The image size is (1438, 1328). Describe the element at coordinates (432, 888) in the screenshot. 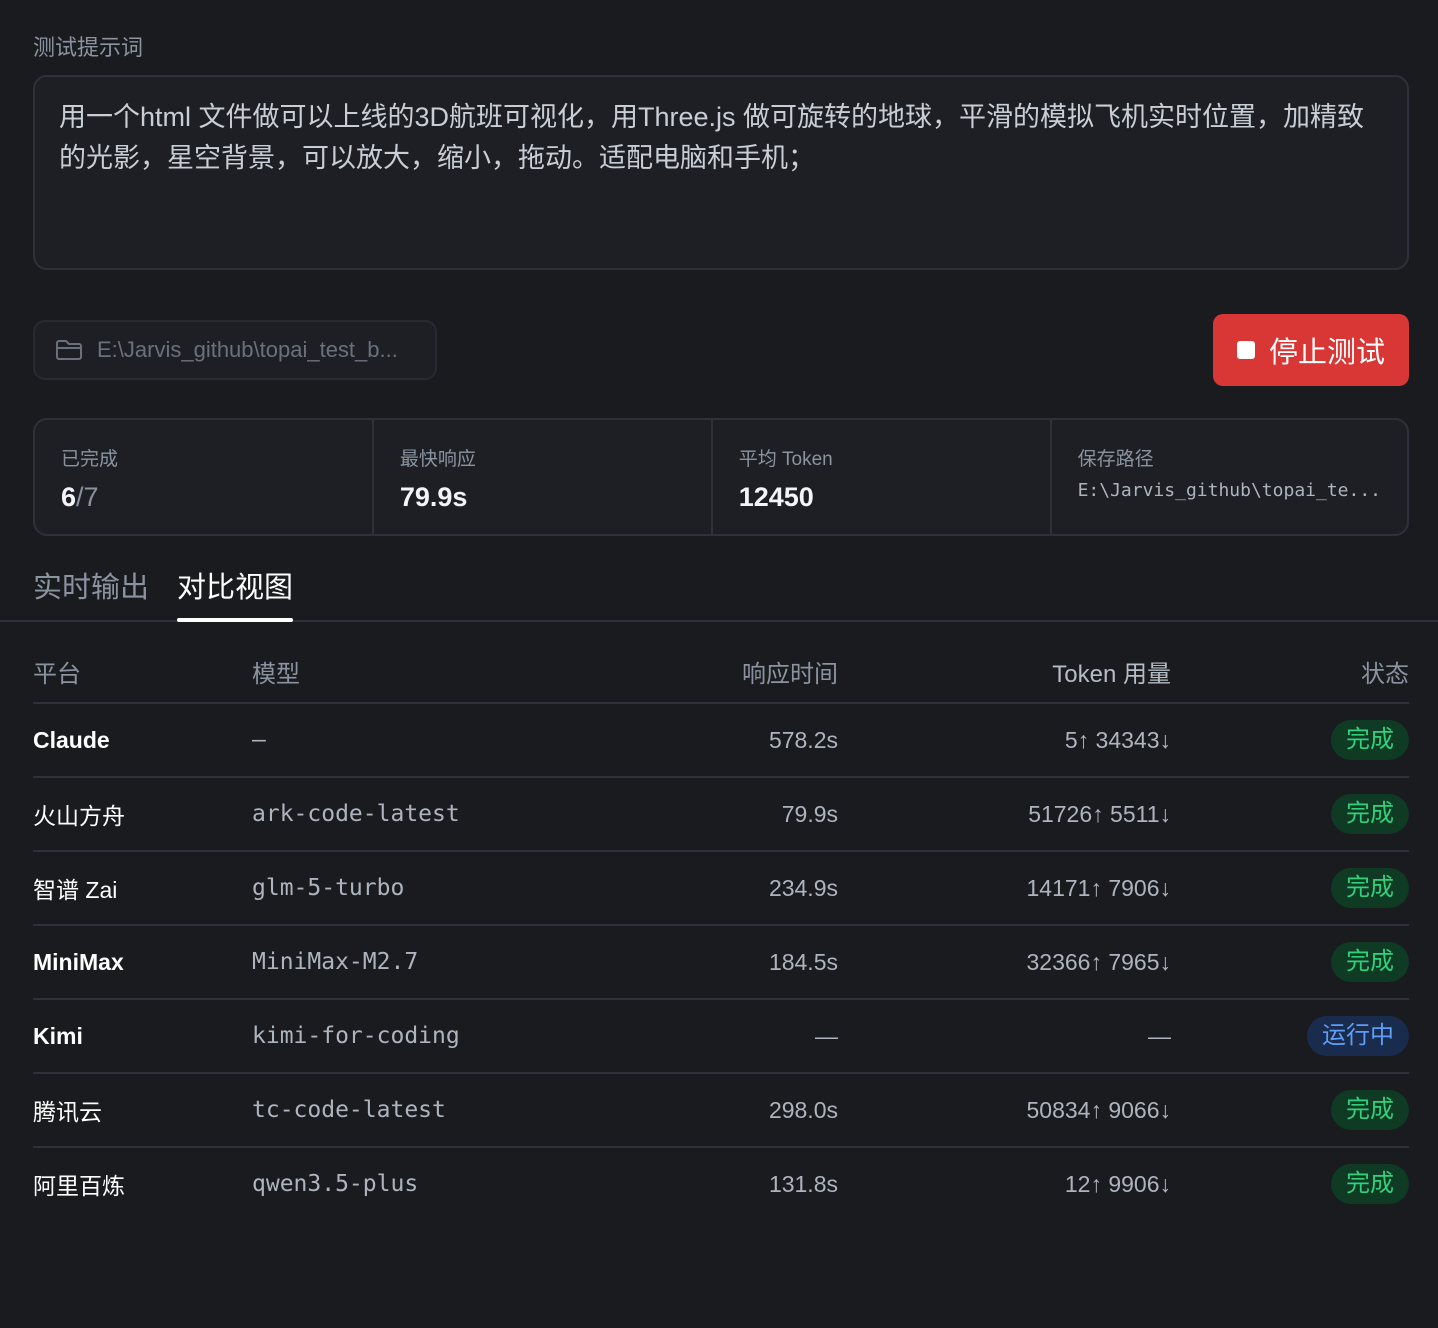

I see `model-cell: glm-5-turbo` at that location.